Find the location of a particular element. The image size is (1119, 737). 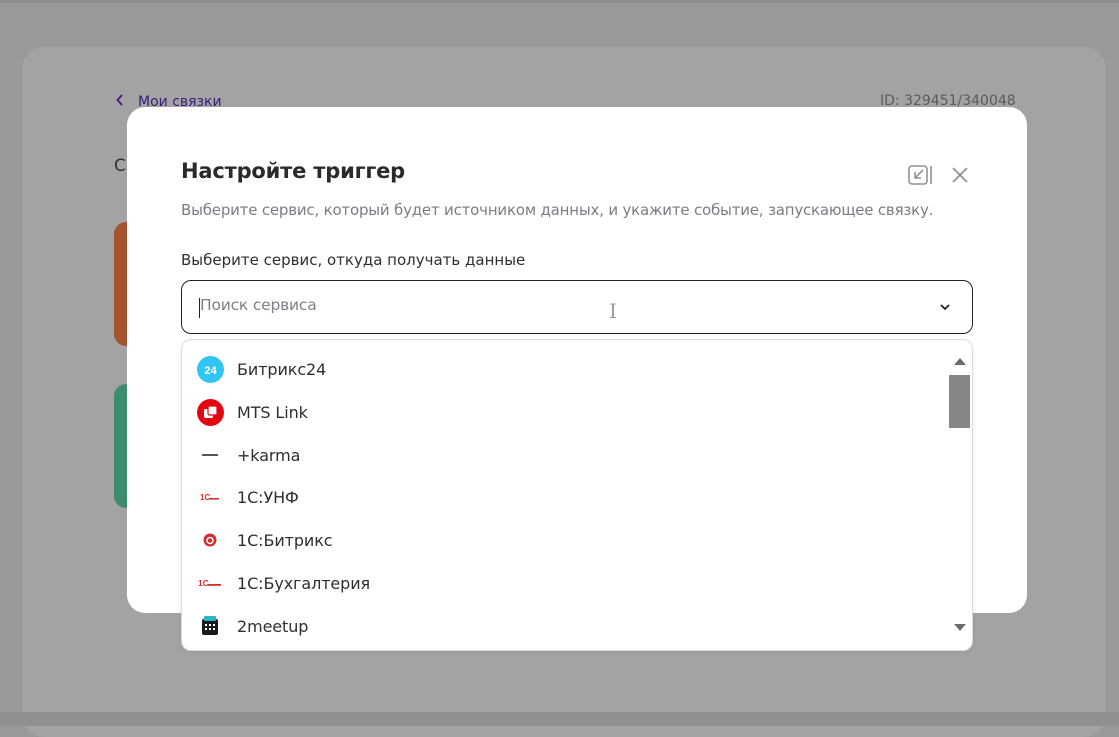

service-search-input: Поиск сервиса I is located at coordinates (577, 307).